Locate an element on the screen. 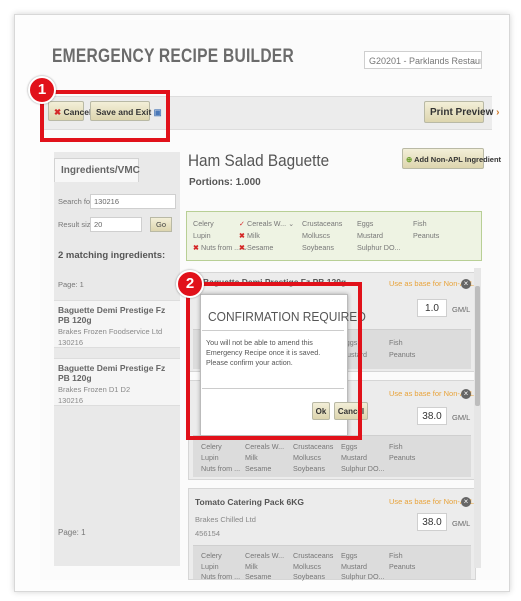 This screenshot has height=601, width=521. result-supplier: Brakes Frozen Foodservice Ltd is located at coordinates (110, 331).